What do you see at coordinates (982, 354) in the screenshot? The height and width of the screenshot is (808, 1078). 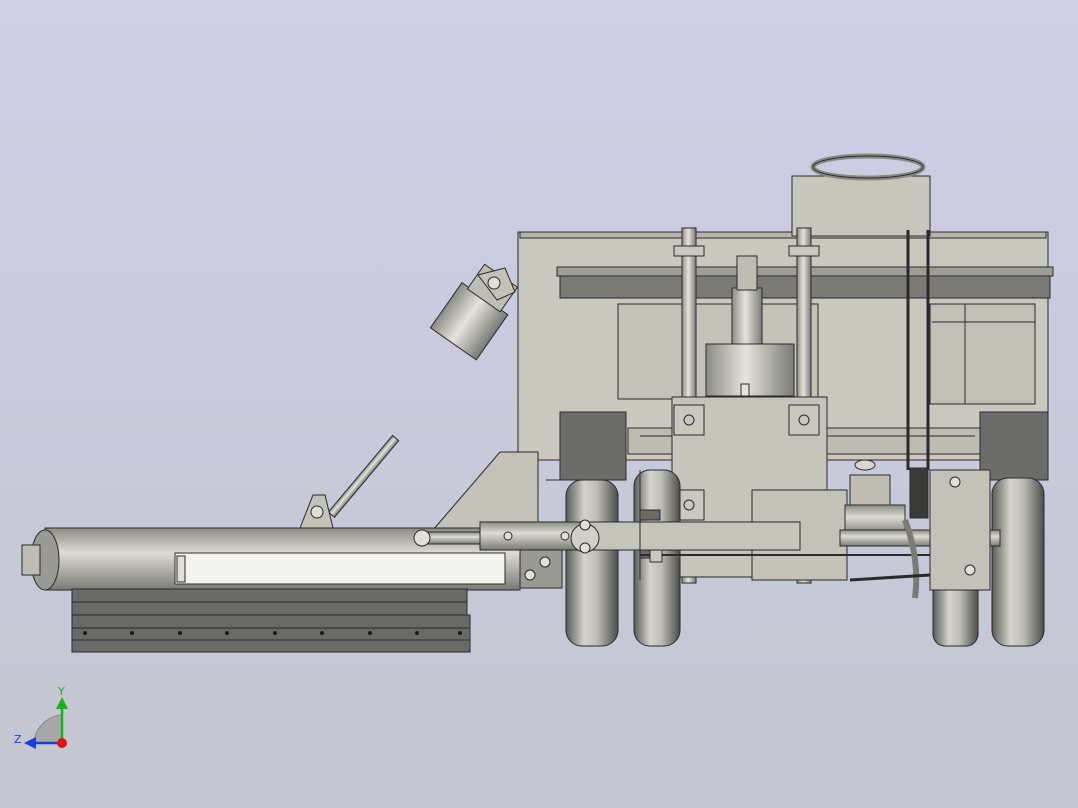 I see `right-panel` at bounding box center [982, 354].